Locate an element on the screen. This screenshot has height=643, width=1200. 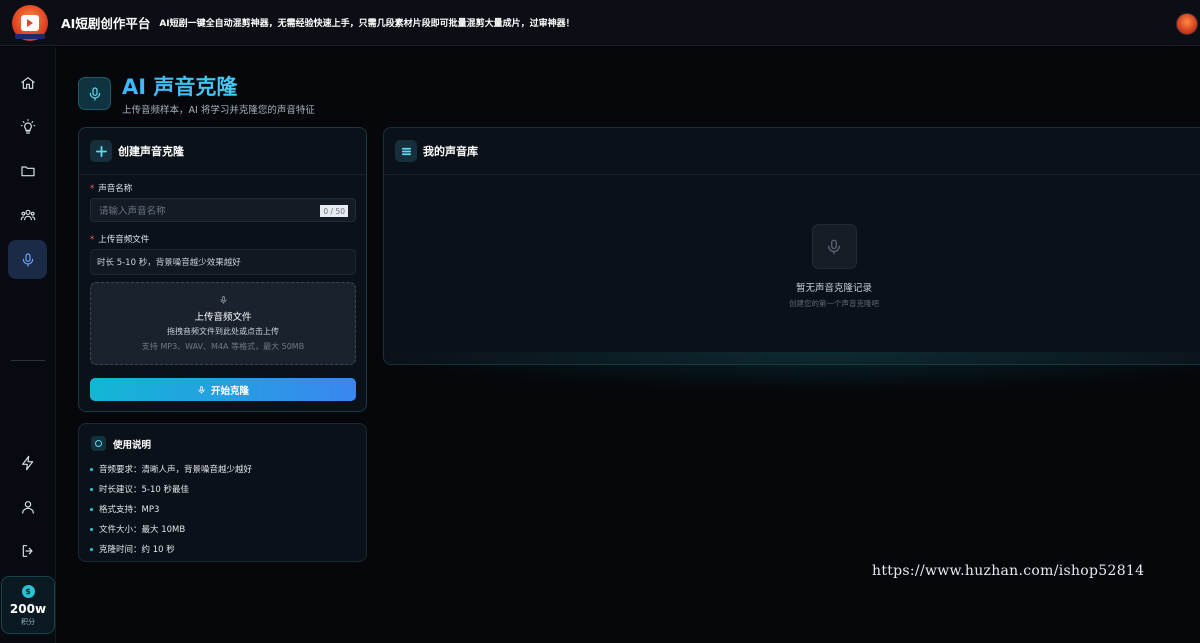
list-item: 时长建议：5-10 秒最佳 is located at coordinates (228, 489).